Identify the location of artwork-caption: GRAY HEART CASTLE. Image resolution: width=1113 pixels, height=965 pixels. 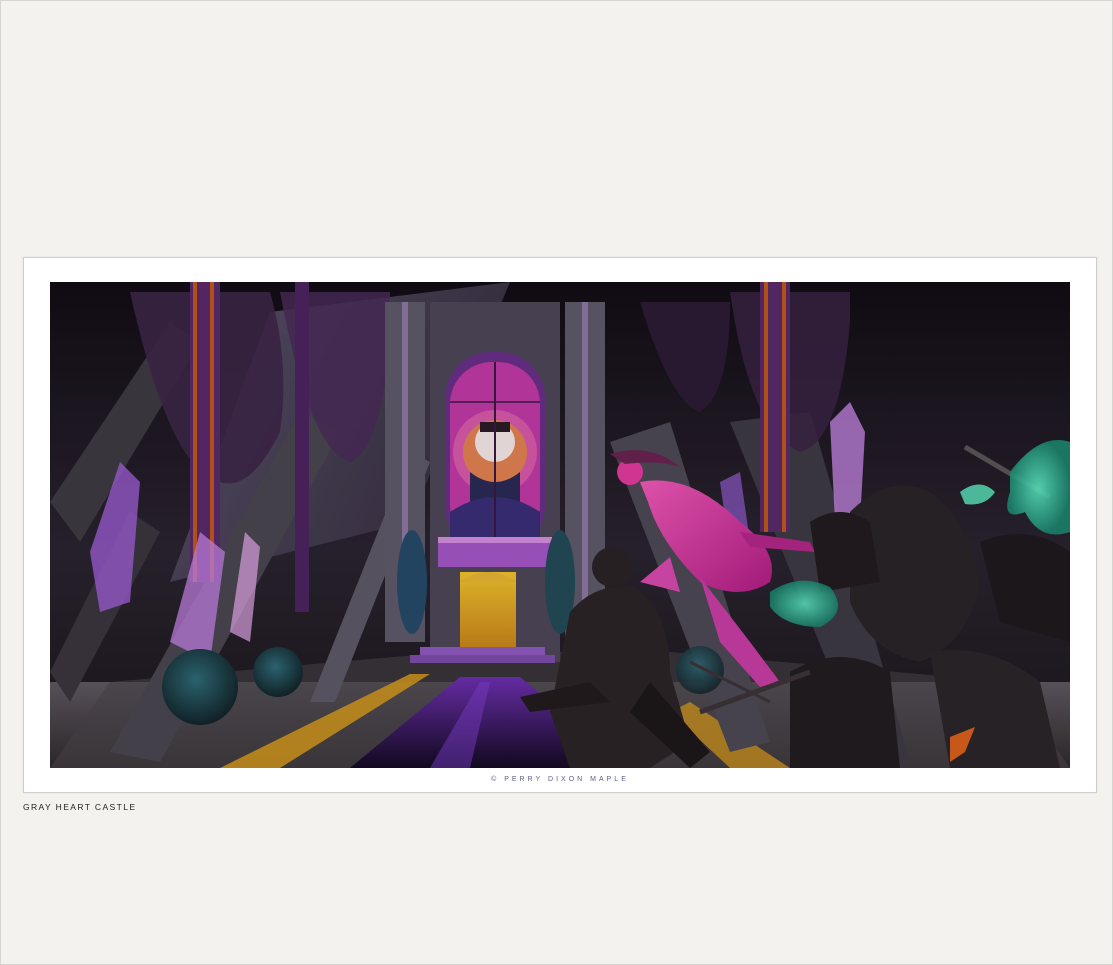
(80, 807).